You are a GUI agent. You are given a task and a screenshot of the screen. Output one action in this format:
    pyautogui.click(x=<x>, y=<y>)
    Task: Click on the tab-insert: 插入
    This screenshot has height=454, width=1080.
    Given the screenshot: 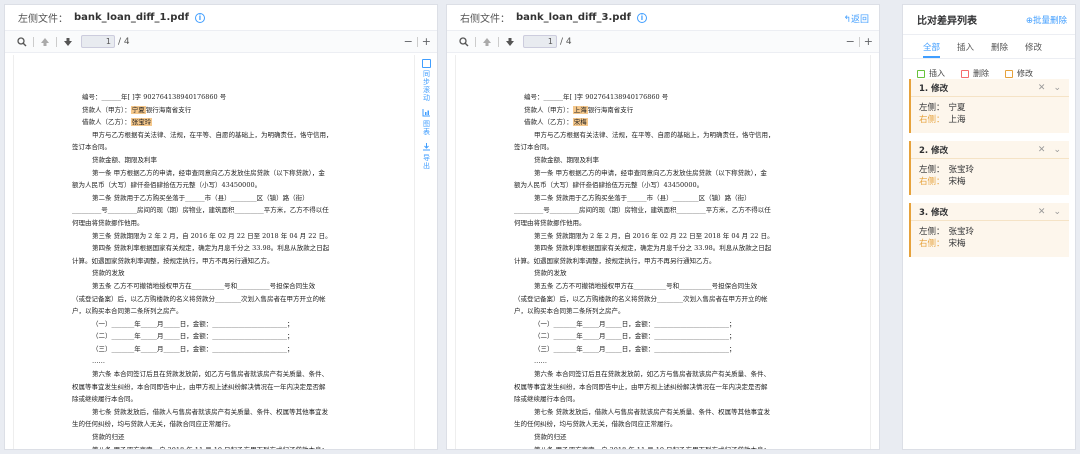 What is the action you would take?
    pyautogui.click(x=965, y=49)
    